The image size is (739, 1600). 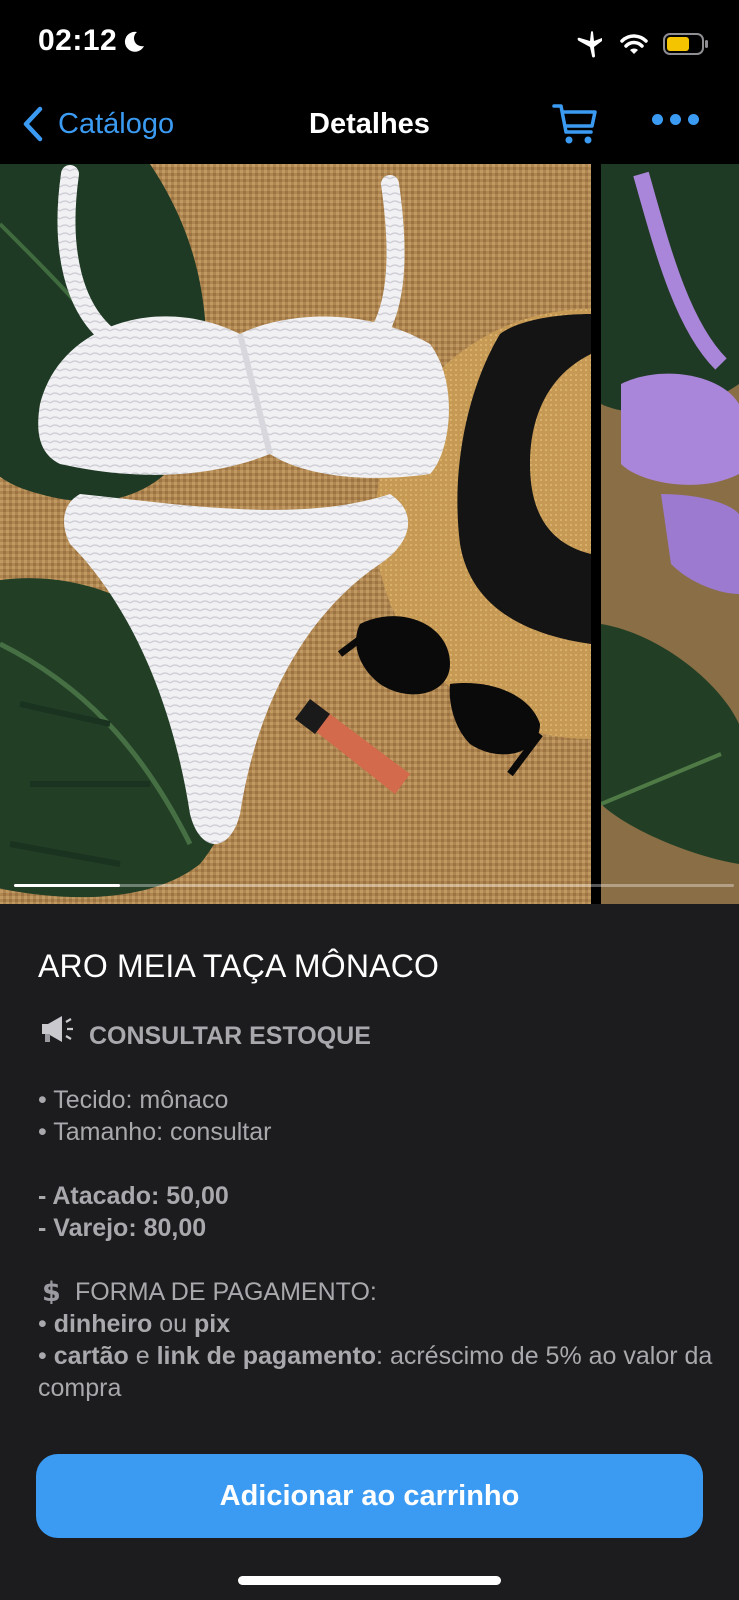 I want to click on navigation-bar: Catálogo Detalhes, so click(x=369, y=127).